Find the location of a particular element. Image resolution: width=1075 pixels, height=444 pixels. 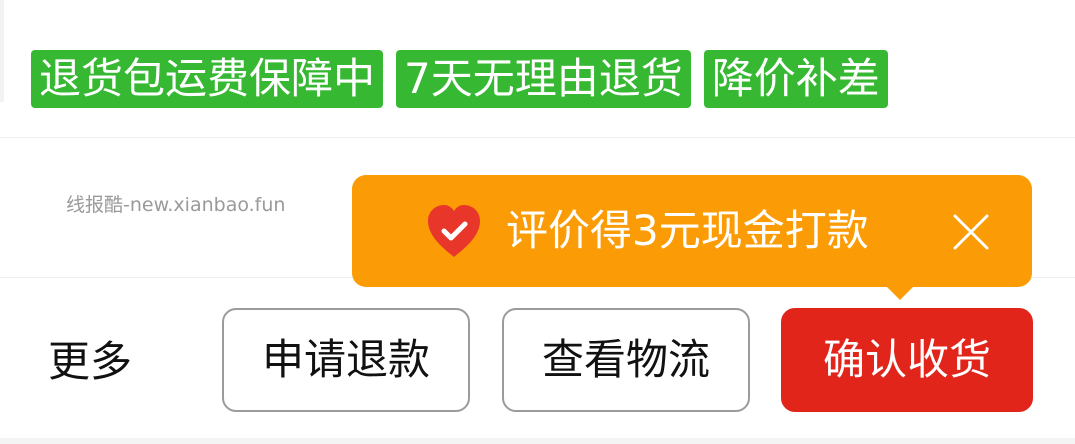

close-icon is located at coordinates (971, 232).